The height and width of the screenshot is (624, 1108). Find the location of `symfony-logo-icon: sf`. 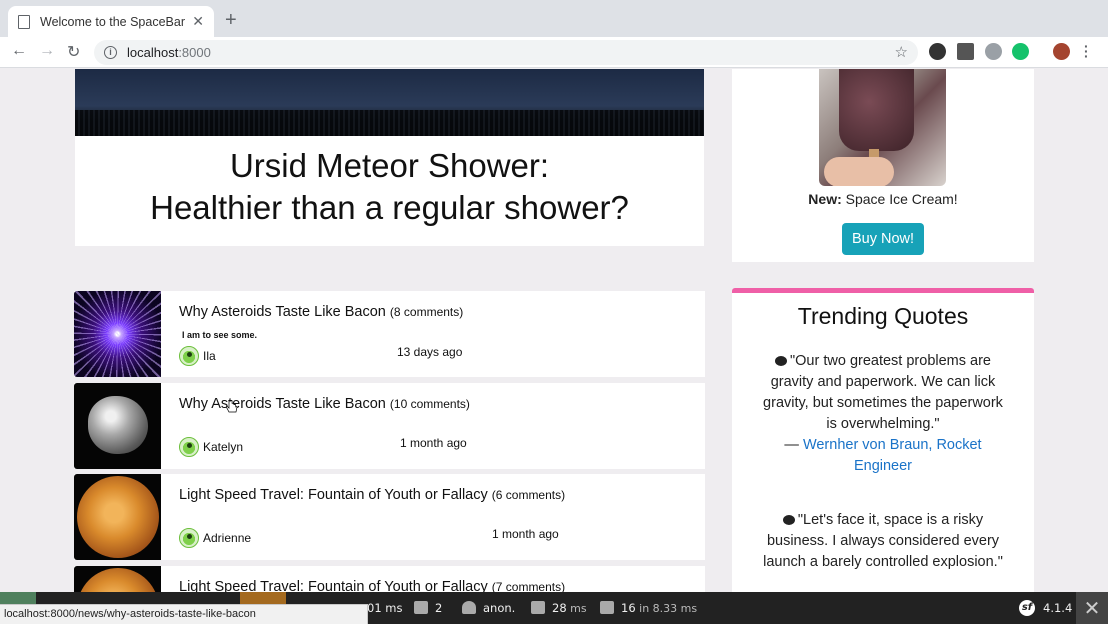

symfony-logo-icon: sf is located at coordinates (1027, 608).